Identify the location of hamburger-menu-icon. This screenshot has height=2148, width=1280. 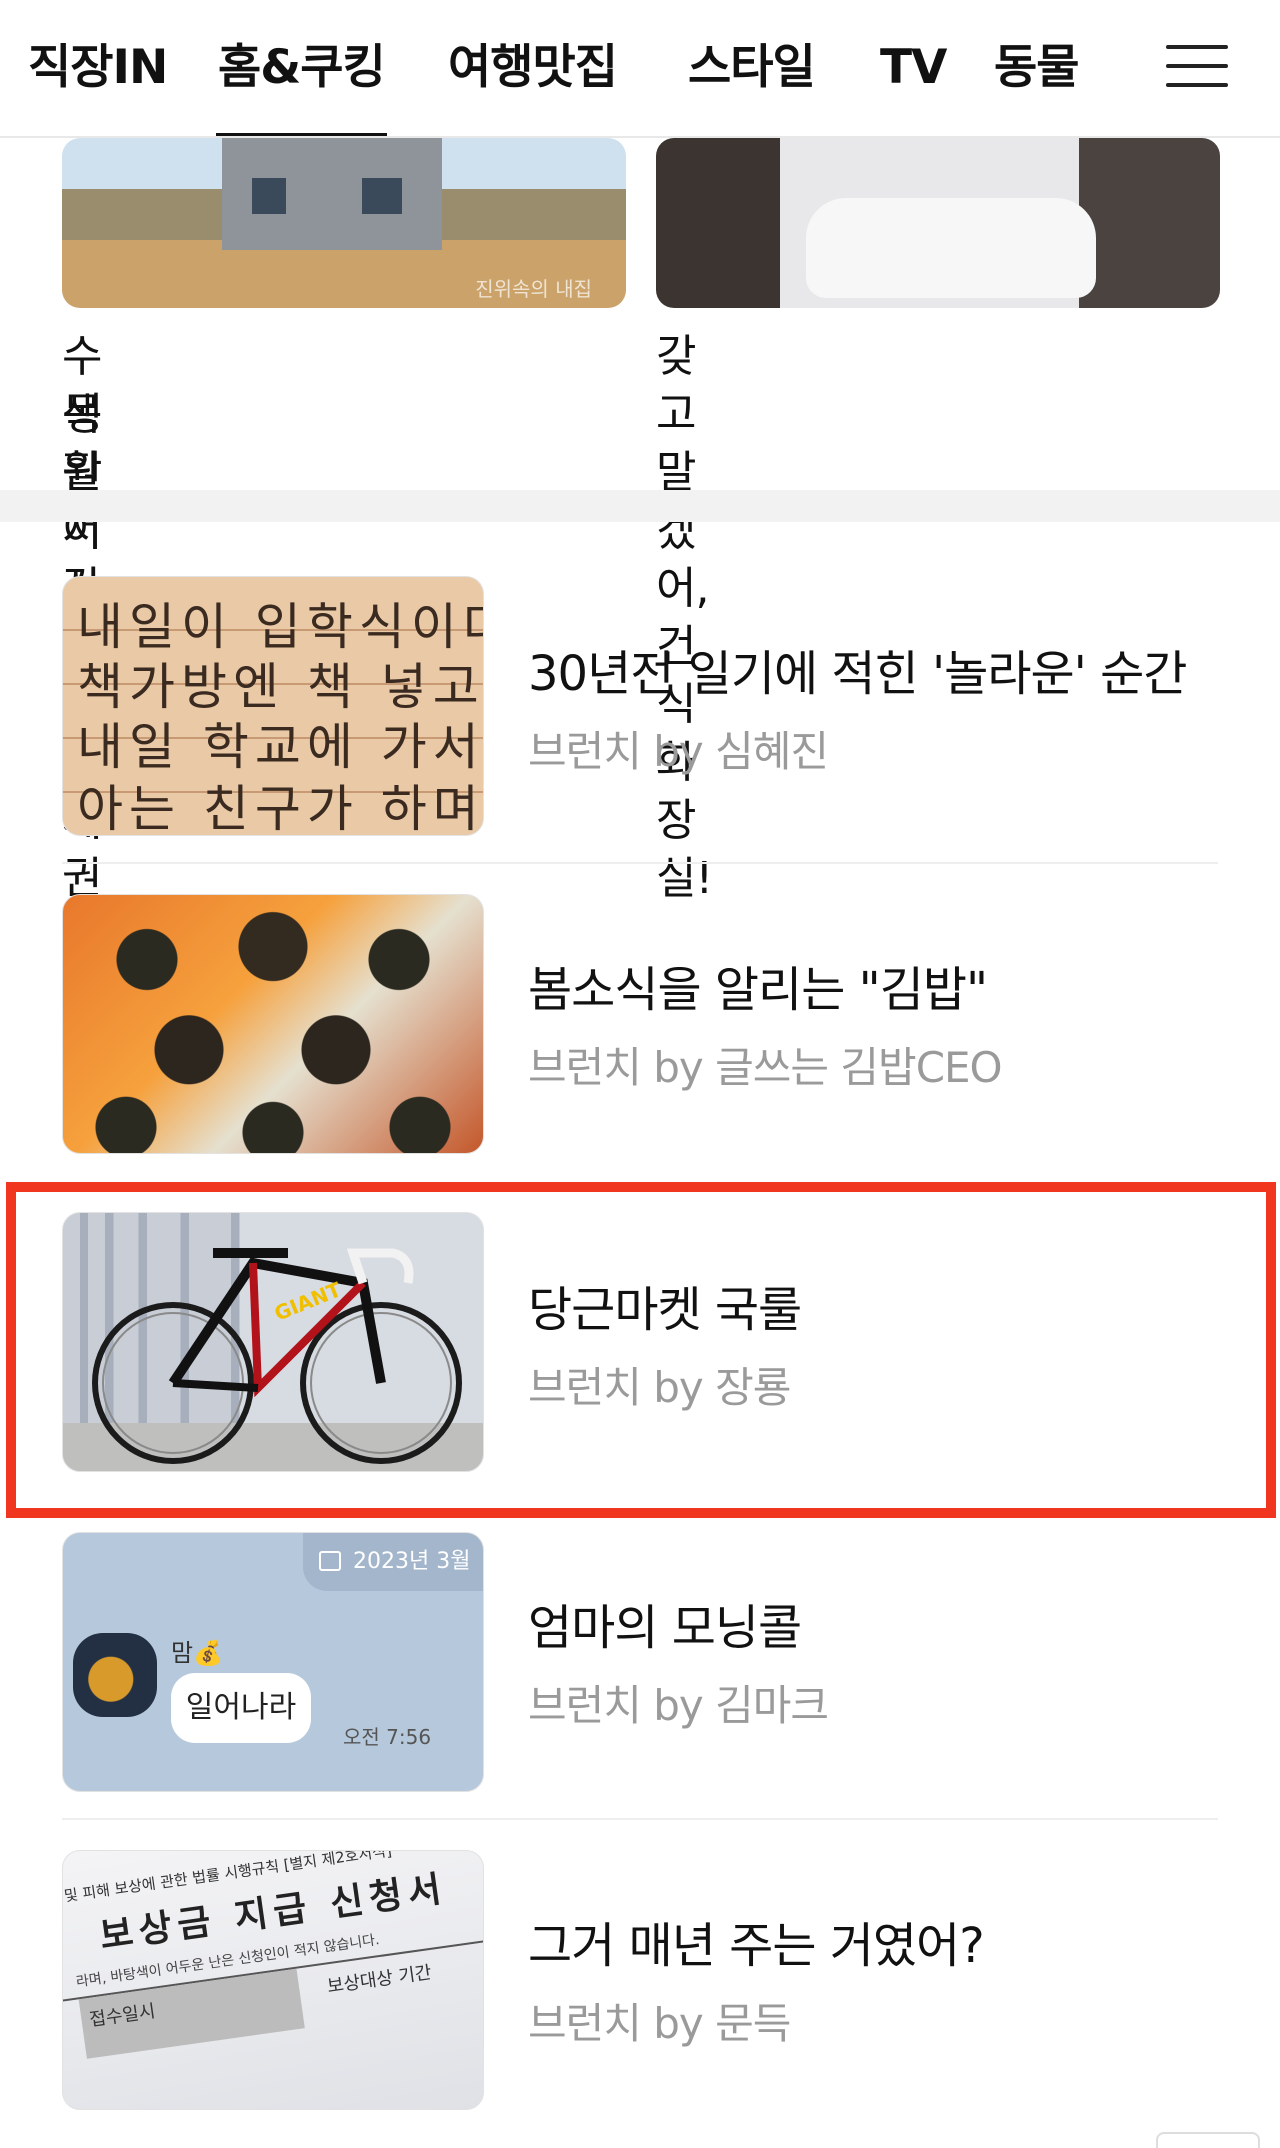
(1197, 66).